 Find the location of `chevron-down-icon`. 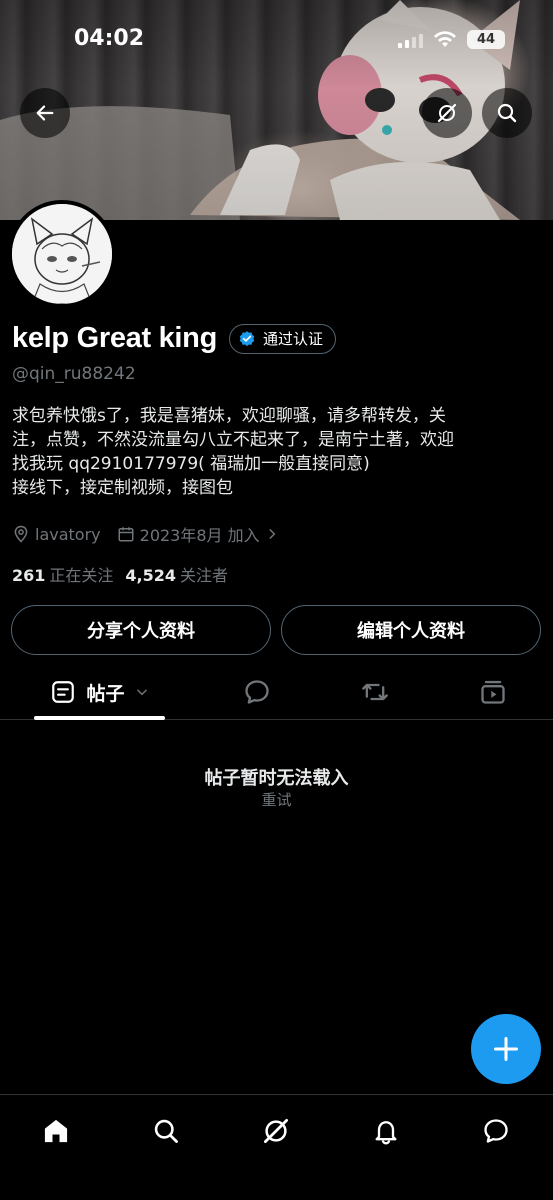

chevron-down-icon is located at coordinates (141, 692).